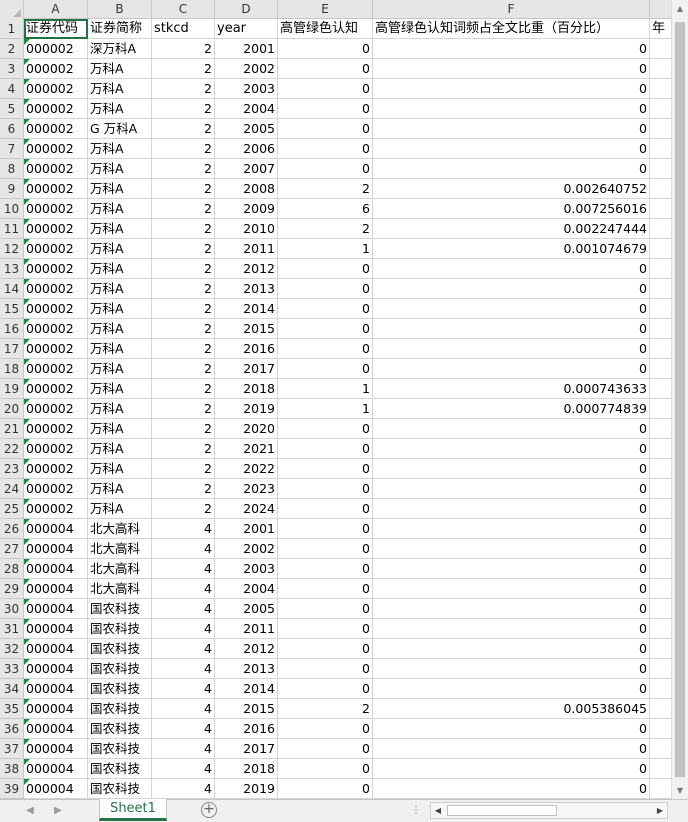 The height and width of the screenshot is (822, 688). Describe the element at coordinates (246, 429) in the screenshot. I see `cell-year: 2020` at that location.